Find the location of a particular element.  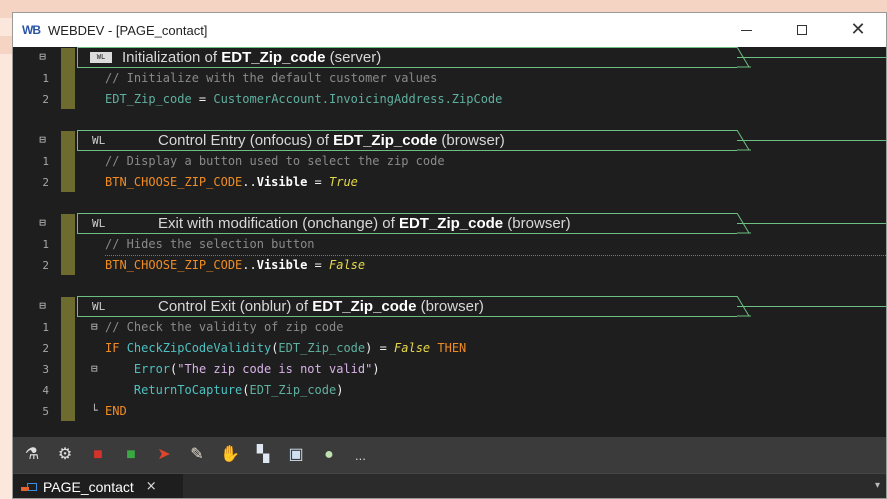

tab-dropdown-icon: ▾ is located at coordinates (877, 485).